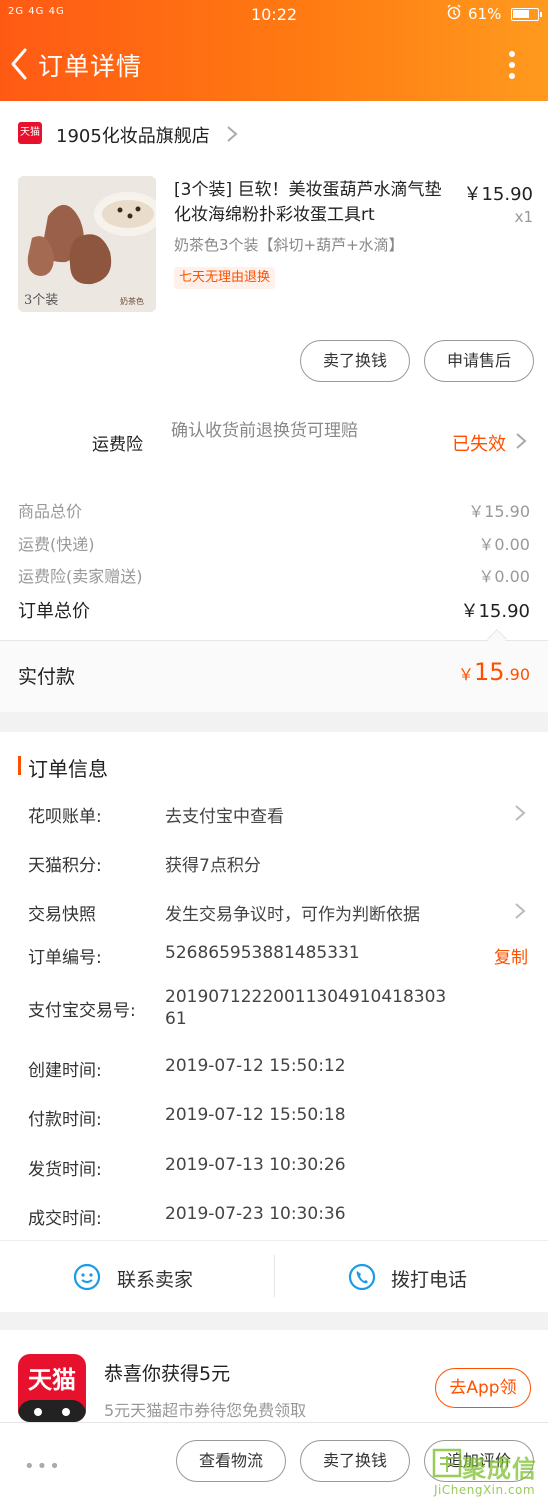  What do you see at coordinates (87, 1277) in the screenshot?
I see `chat-bubble-icon` at bounding box center [87, 1277].